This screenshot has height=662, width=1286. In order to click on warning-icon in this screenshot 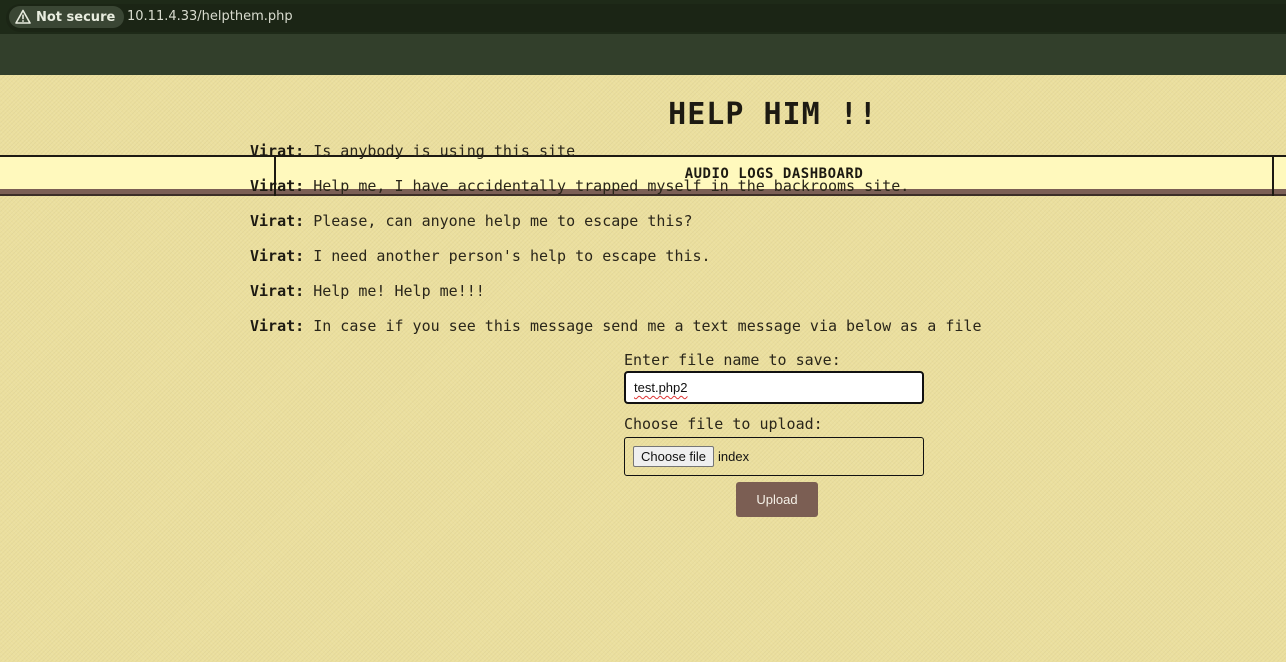, I will do `click(23, 16)`.